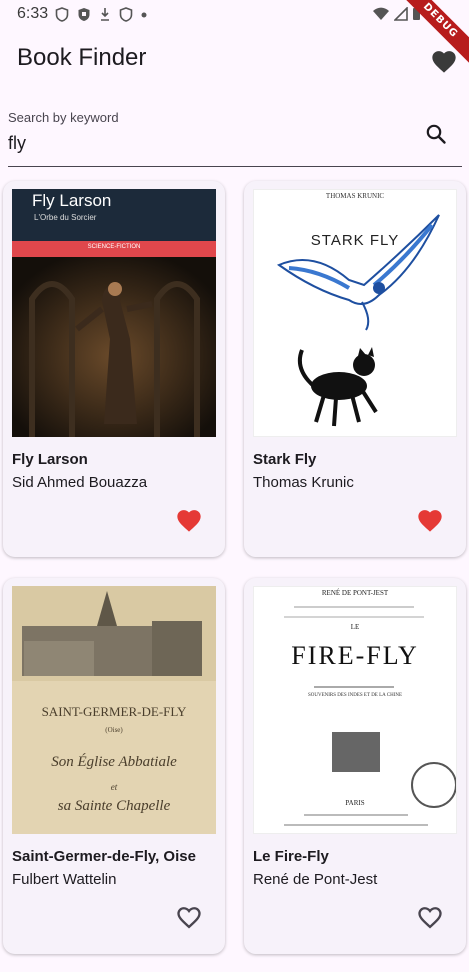 The height and width of the screenshot is (972, 469). What do you see at coordinates (104, 856) in the screenshot?
I see `book-title: Saint-Germer-de-Fly, Oise` at bounding box center [104, 856].